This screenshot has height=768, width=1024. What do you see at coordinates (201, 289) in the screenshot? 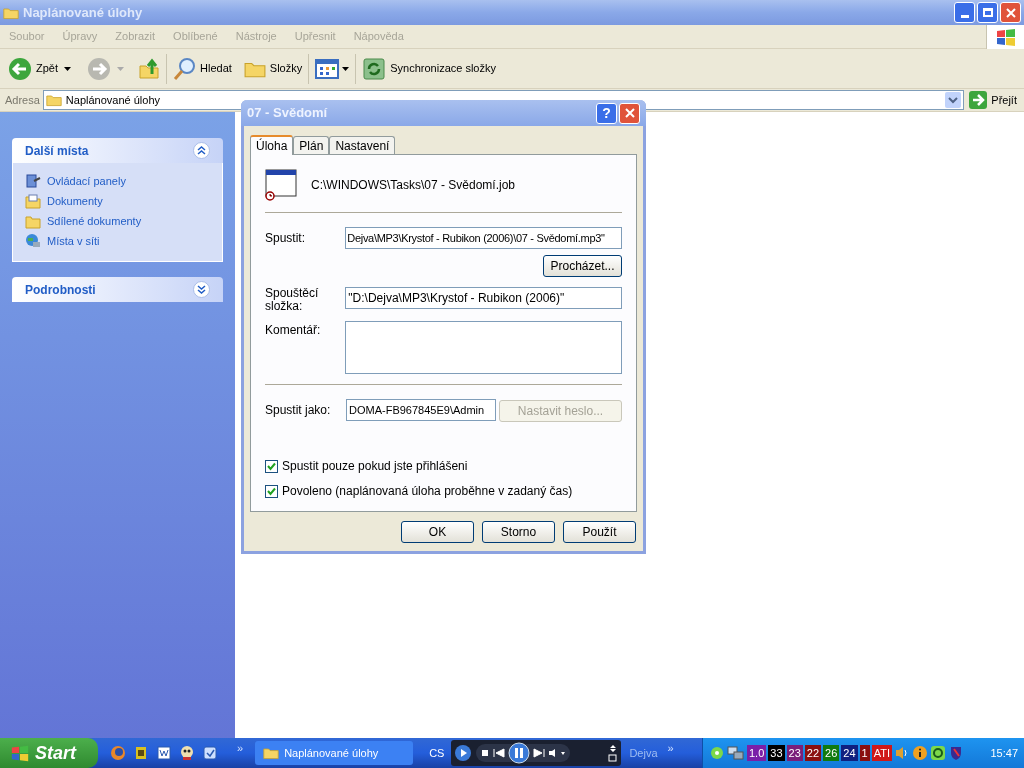
I see `expand-chevron-icon` at bounding box center [201, 289].